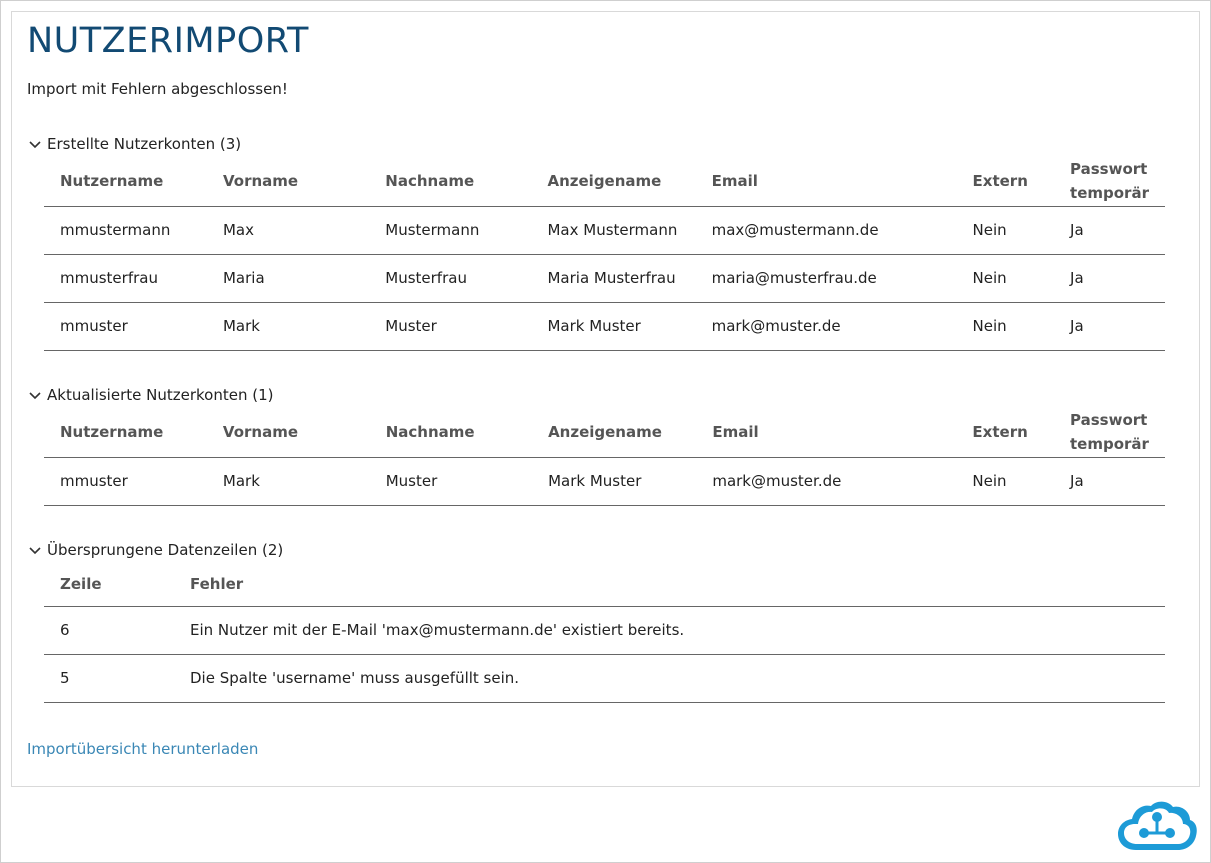 The image size is (1211, 863). What do you see at coordinates (144, 144) in the screenshot?
I see `created-accounts-label: Erstellte Nutzerkonten (3)` at bounding box center [144, 144].